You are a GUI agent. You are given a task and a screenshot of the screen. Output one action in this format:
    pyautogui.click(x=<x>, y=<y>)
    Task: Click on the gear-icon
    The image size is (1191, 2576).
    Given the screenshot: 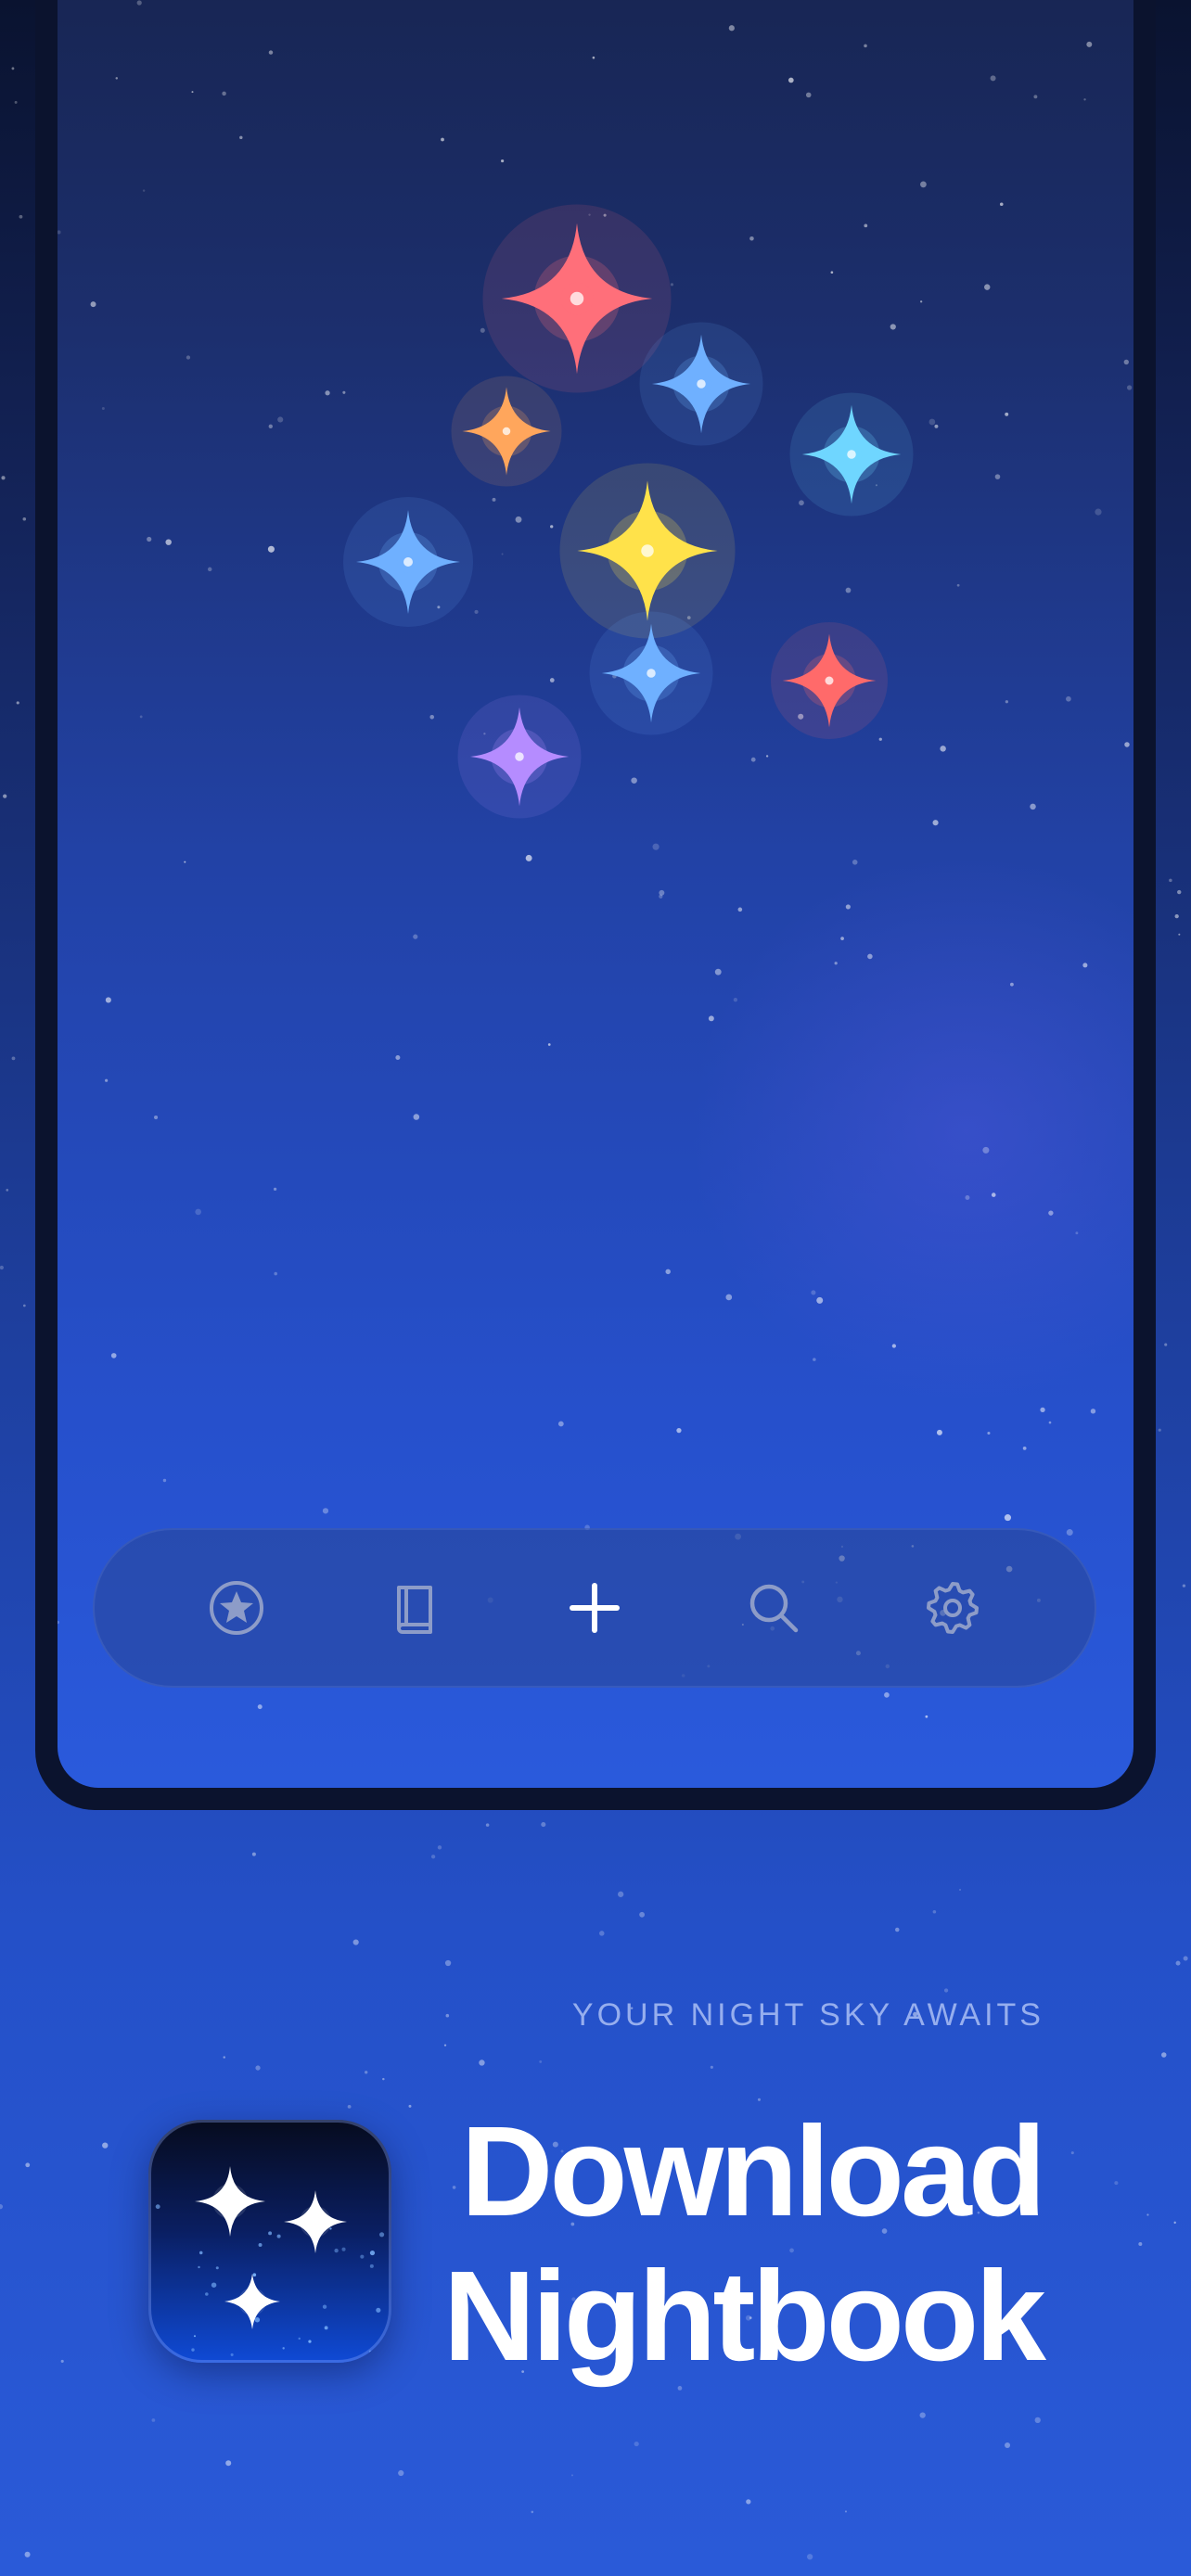 What is the action you would take?
    pyautogui.click(x=953, y=1608)
    